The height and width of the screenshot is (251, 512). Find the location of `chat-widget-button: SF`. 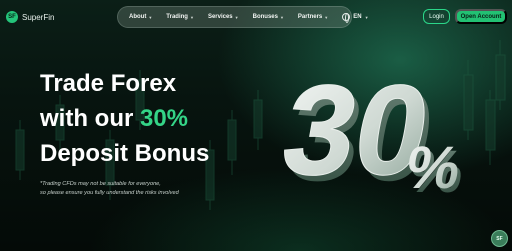

chat-widget-button: SF is located at coordinates (499, 238).